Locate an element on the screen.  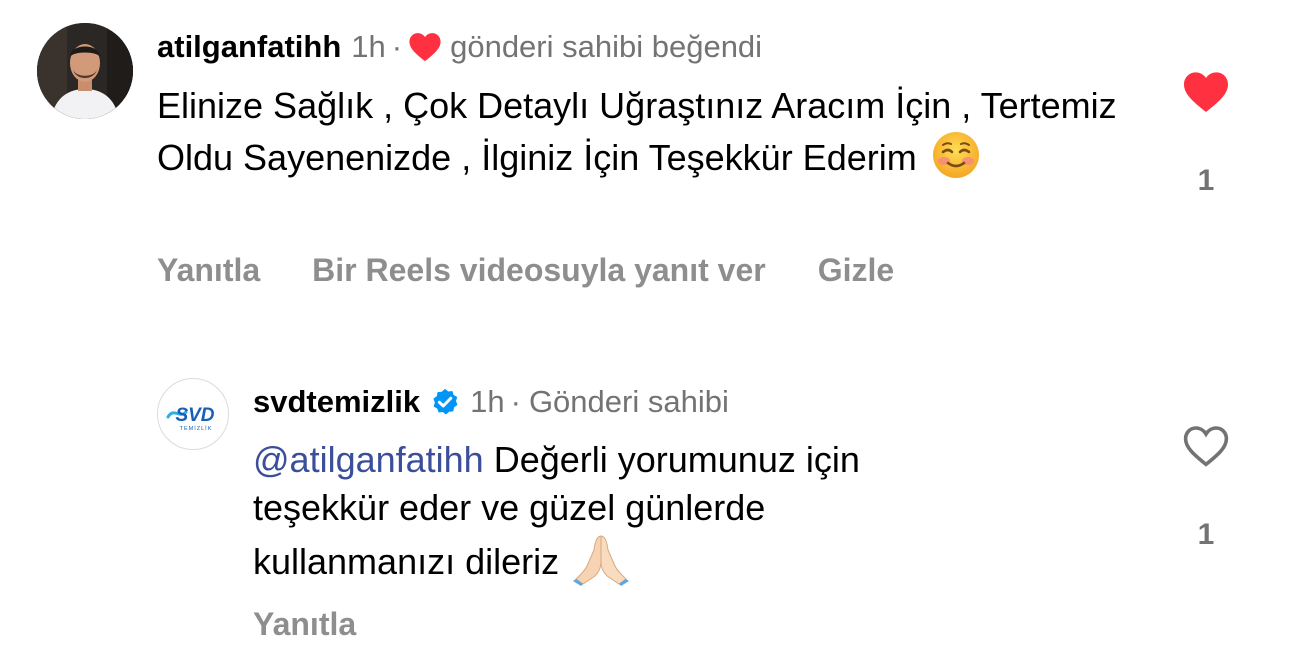
hide-button: Gizle is located at coordinates (856, 270).